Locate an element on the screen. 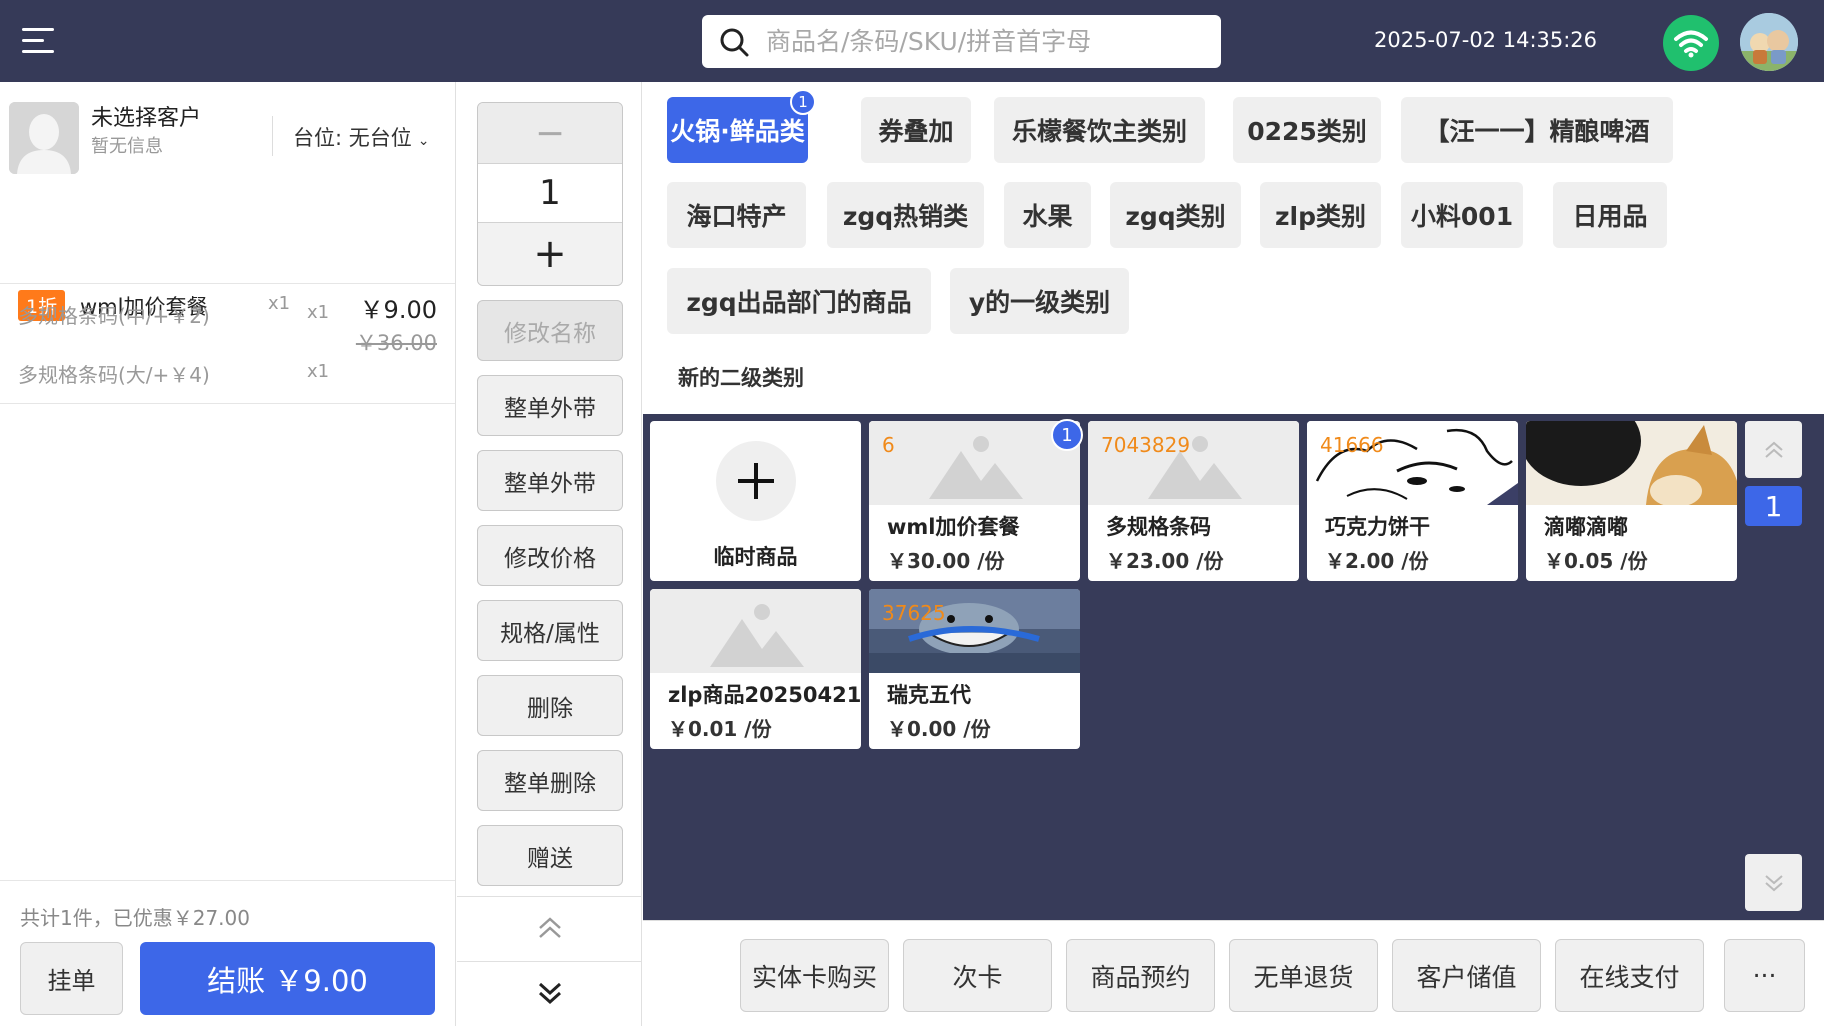  subcategory-tab: 新的二级类别 is located at coordinates (741, 377).